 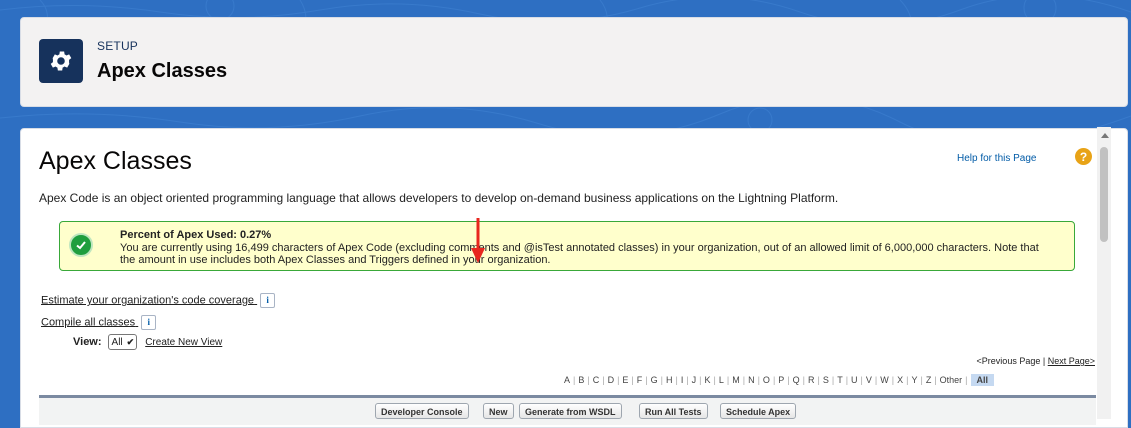 What do you see at coordinates (929, 380) in the screenshot?
I see `alpha-filter-item: Z` at bounding box center [929, 380].